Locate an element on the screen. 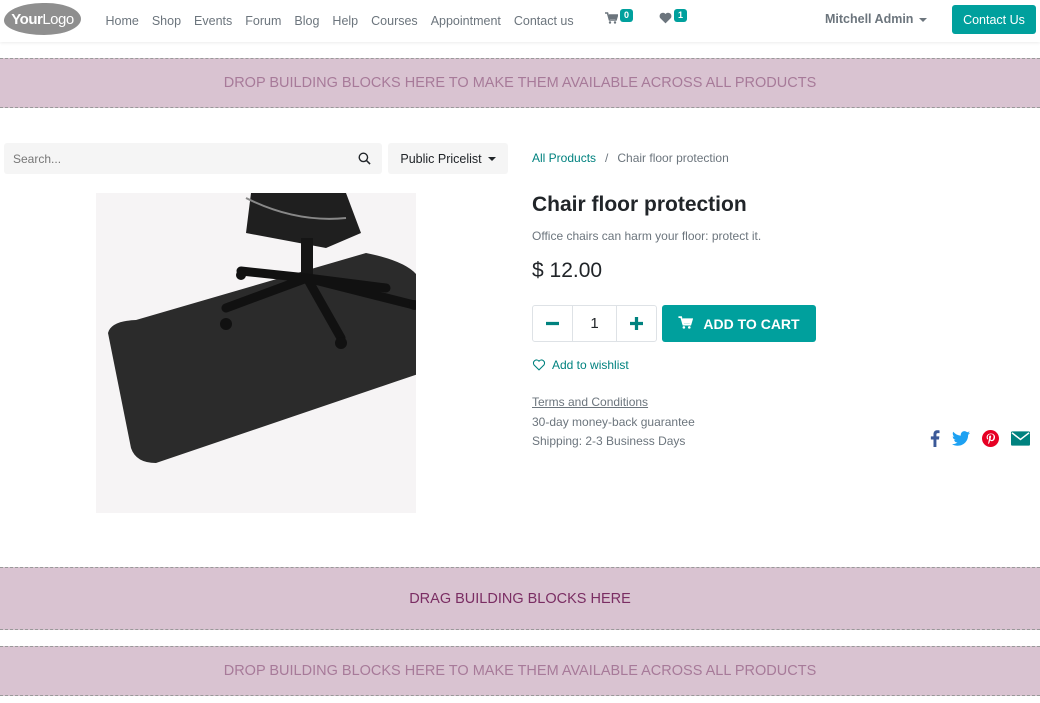 The height and width of the screenshot is (703, 1040). product-price: $ 12.00 is located at coordinates (567, 270).